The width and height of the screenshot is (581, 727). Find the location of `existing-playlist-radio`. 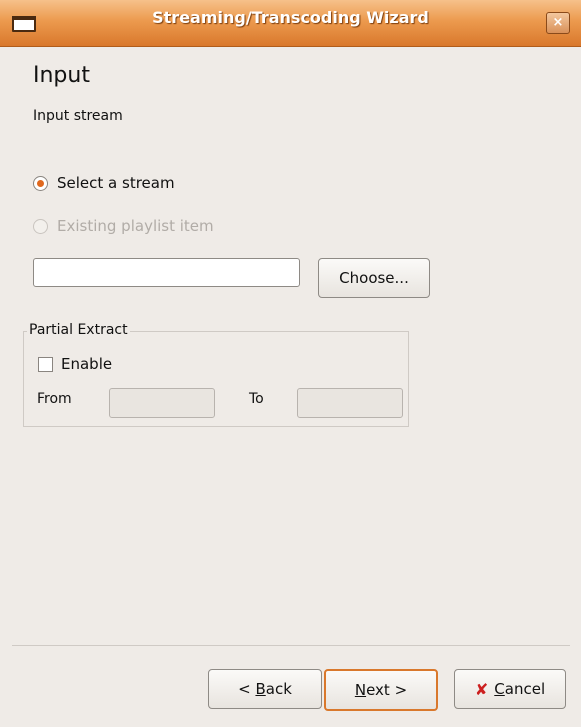

existing-playlist-radio is located at coordinates (40, 226).